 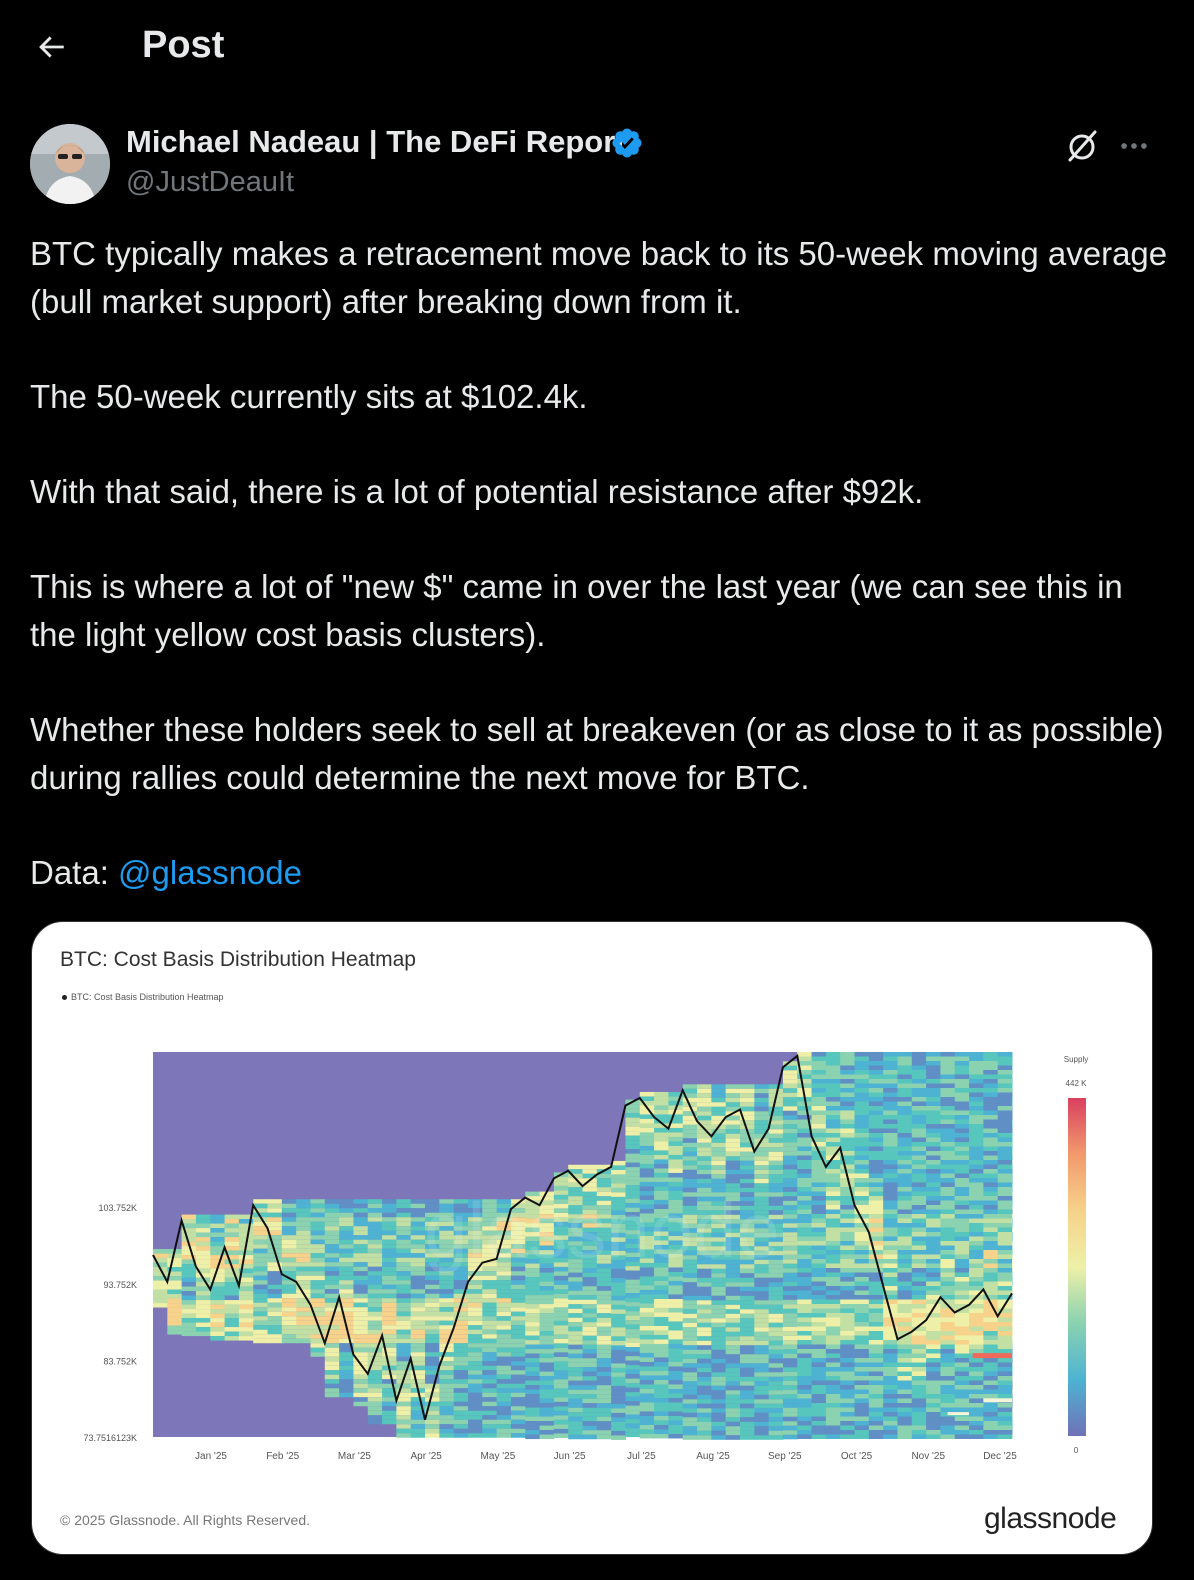 What do you see at coordinates (70, 164) in the screenshot?
I see `avatar` at bounding box center [70, 164].